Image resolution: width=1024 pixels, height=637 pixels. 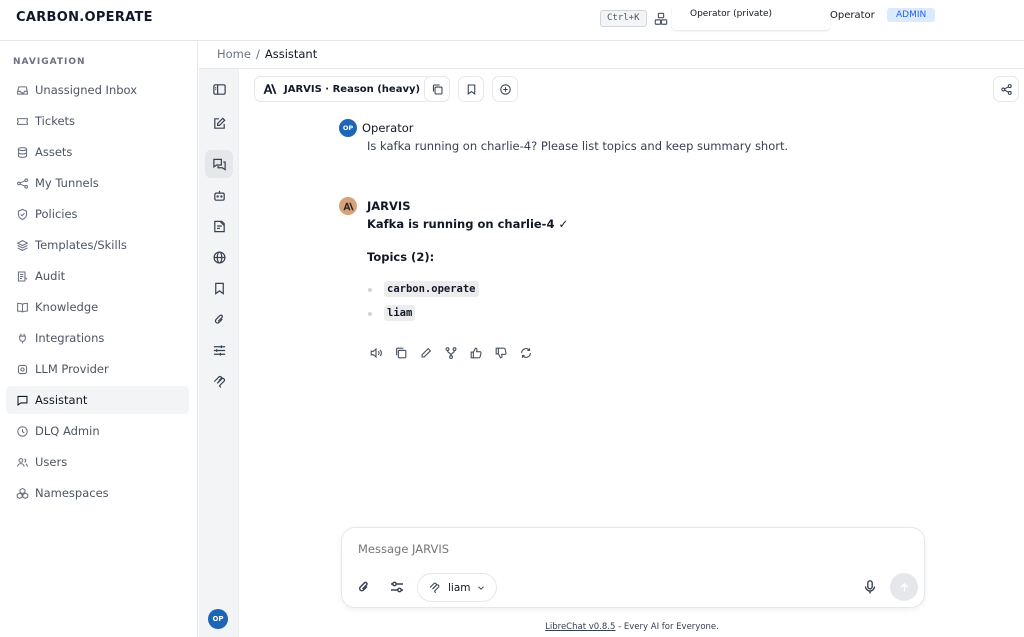 I want to click on plus-circle-icon, so click(x=505, y=89).